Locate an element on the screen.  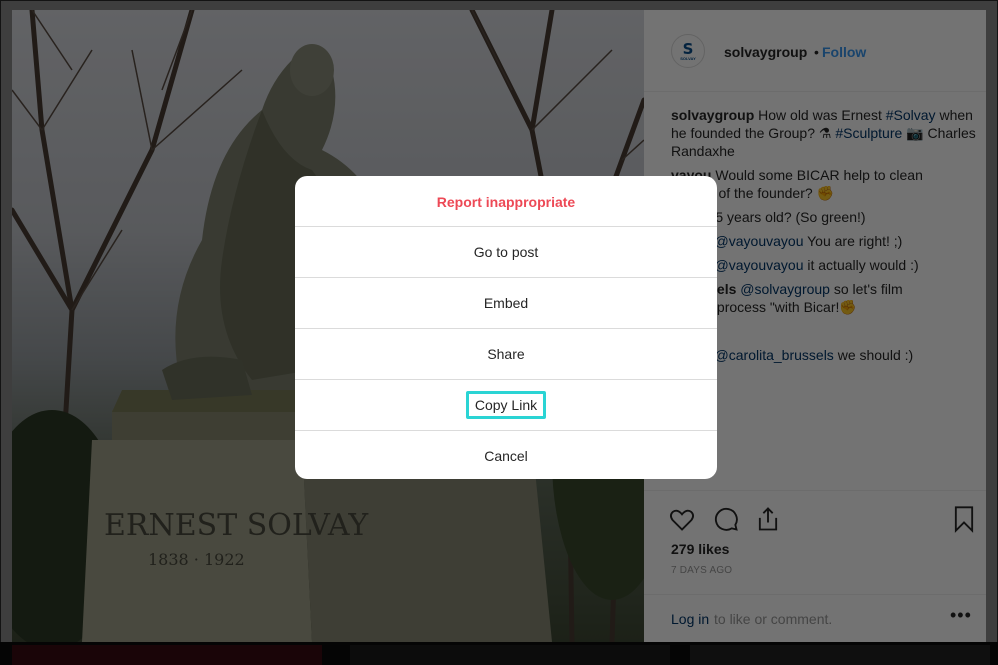
report-inappropriate-button: Report inappropriate is located at coordinates (506, 201).